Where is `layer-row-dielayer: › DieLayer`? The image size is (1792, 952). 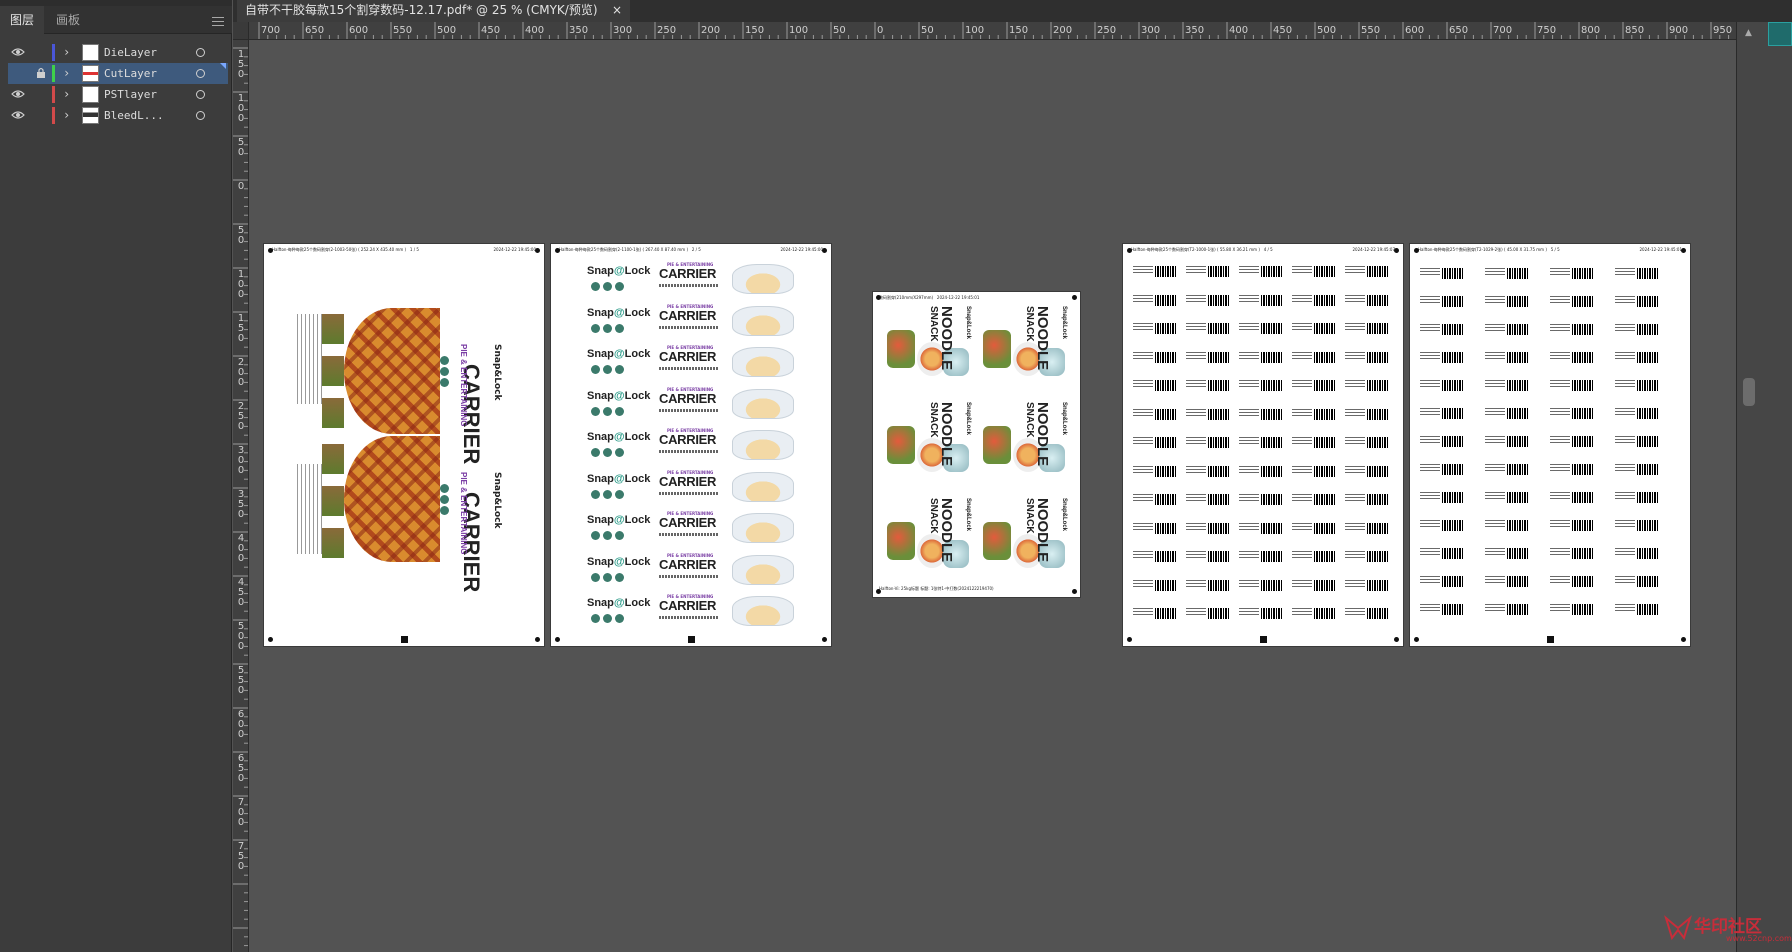
layer-row-dielayer: › DieLayer is located at coordinates (118, 52).